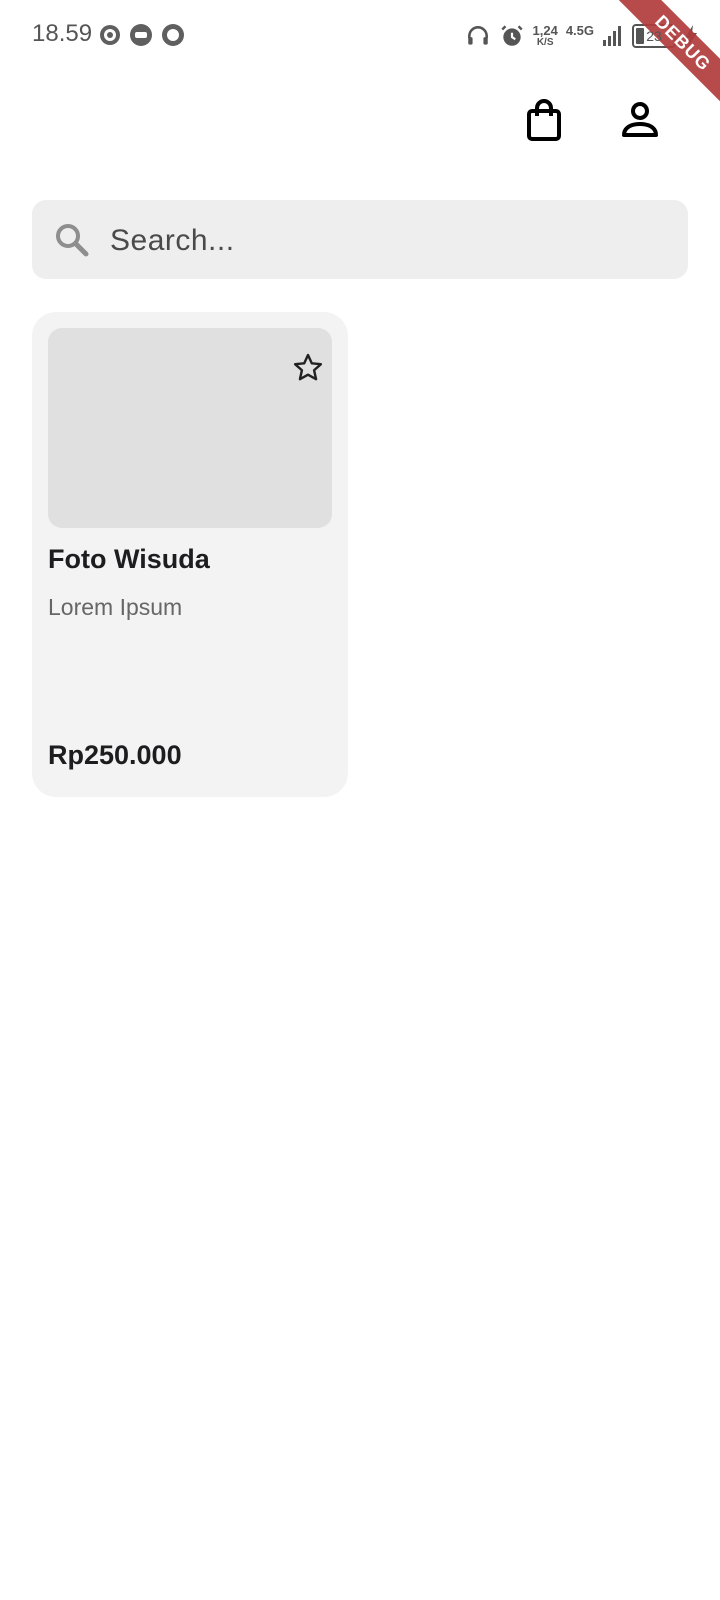 This screenshot has height=1600, width=720. I want to click on network-speed: 1,24 K/S, so click(545, 36).